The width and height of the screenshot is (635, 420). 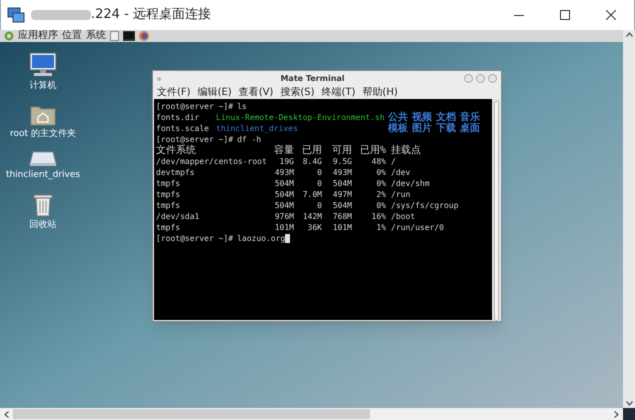 I want to click on scrollbar, so click(x=496, y=209).